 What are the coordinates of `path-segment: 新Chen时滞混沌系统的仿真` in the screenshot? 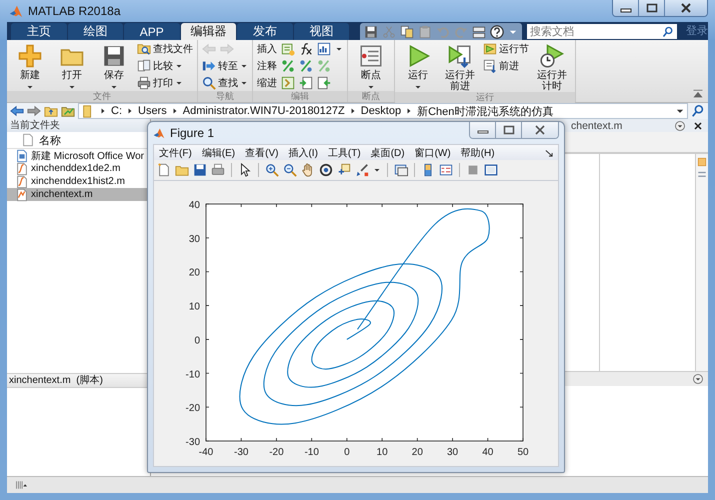 It's located at (485, 111).